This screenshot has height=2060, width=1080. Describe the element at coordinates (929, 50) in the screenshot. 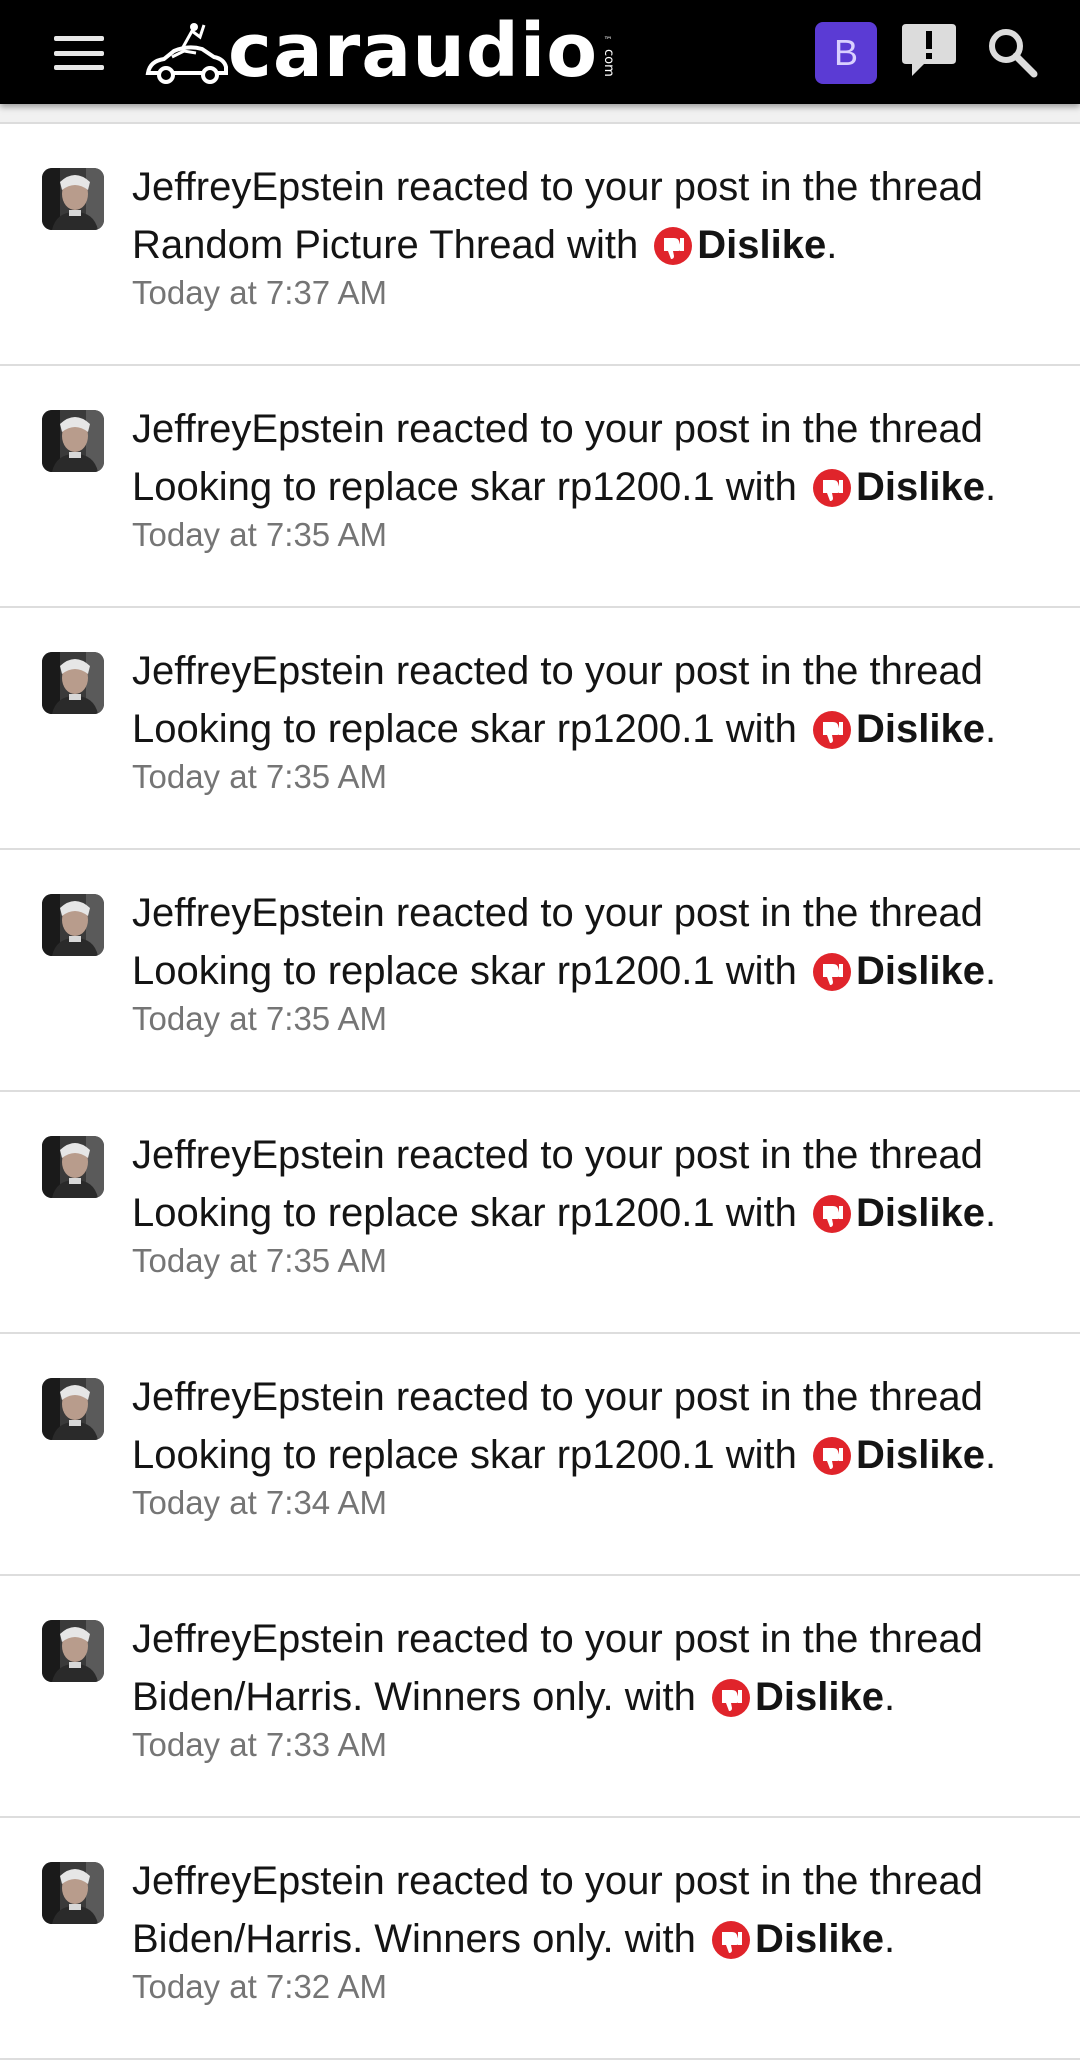

I see `alert-bubble-icon` at that location.